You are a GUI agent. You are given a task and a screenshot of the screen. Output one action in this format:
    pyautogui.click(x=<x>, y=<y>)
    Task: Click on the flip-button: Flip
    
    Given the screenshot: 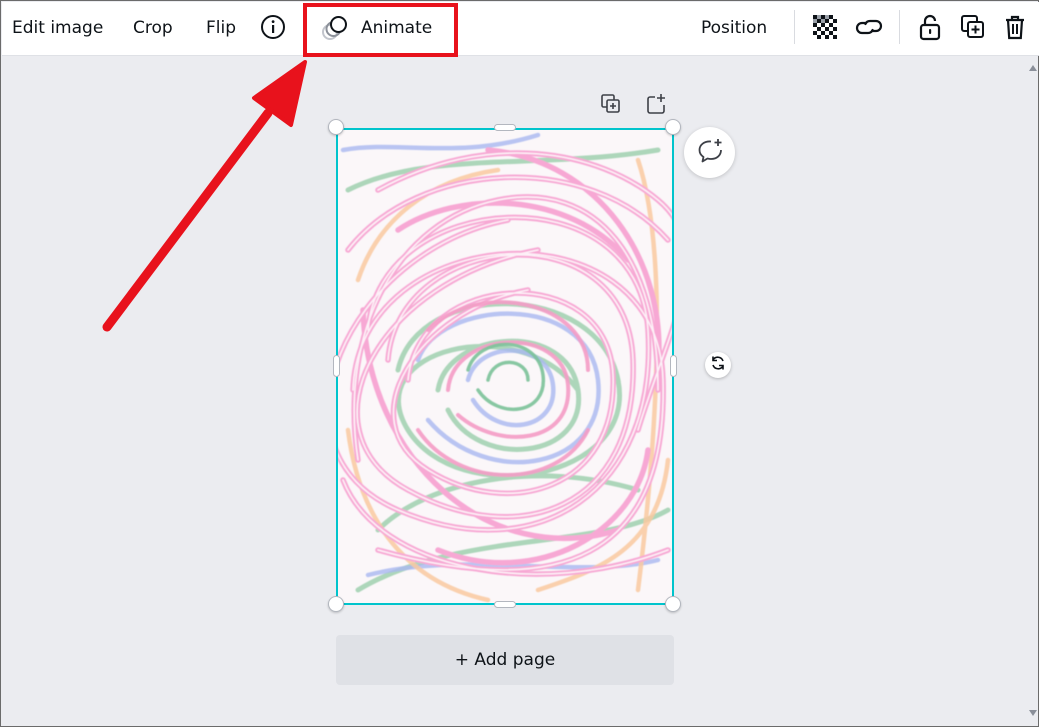 What is the action you would take?
    pyautogui.click(x=221, y=28)
    